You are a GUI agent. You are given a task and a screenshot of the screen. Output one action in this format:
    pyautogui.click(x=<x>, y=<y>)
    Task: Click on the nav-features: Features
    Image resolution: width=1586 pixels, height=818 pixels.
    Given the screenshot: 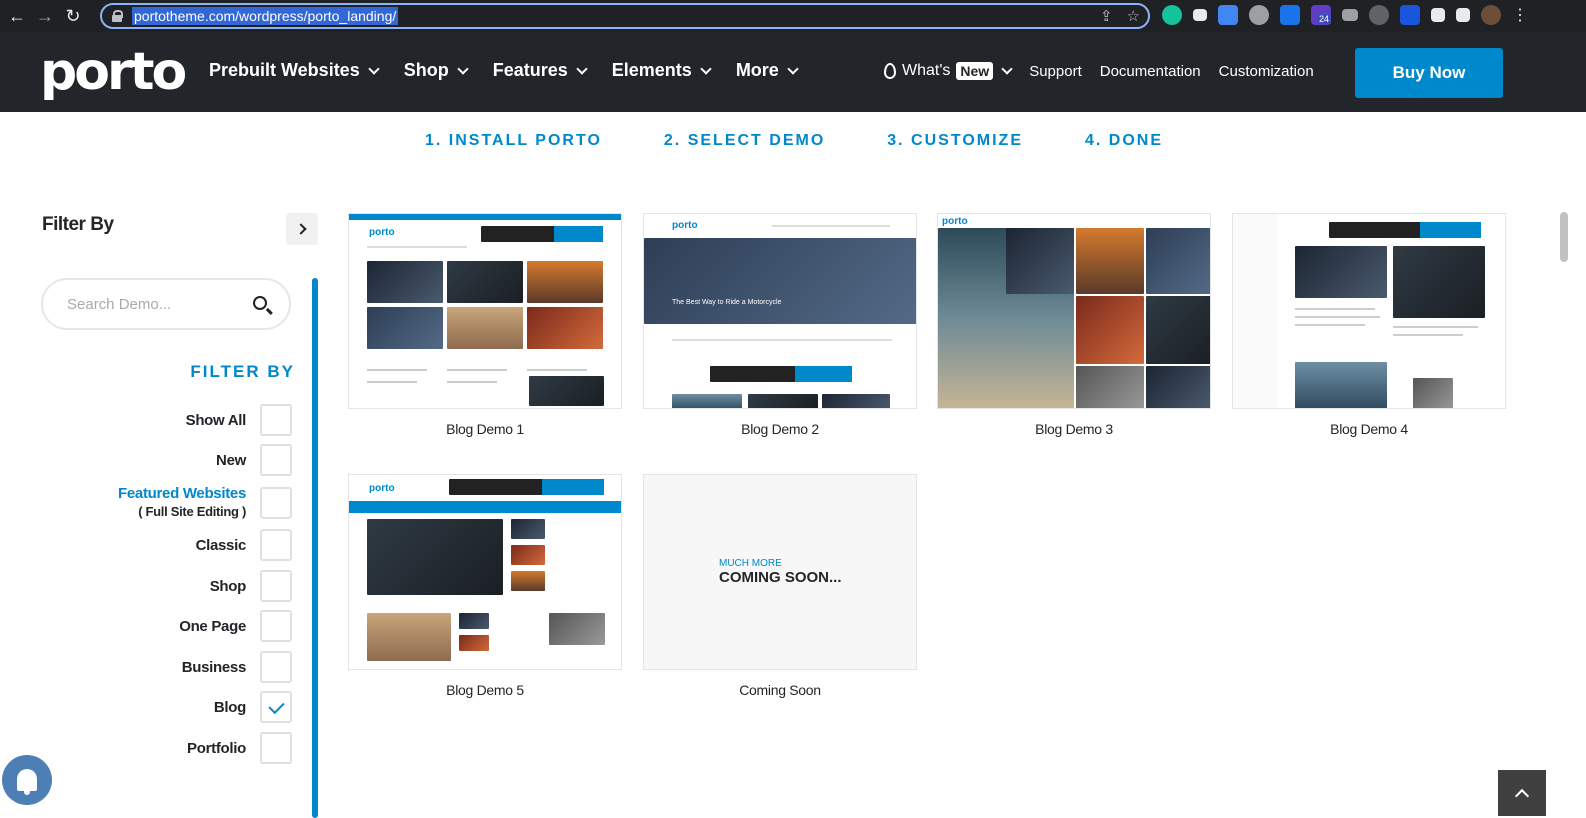 What is the action you would take?
    pyautogui.click(x=540, y=70)
    